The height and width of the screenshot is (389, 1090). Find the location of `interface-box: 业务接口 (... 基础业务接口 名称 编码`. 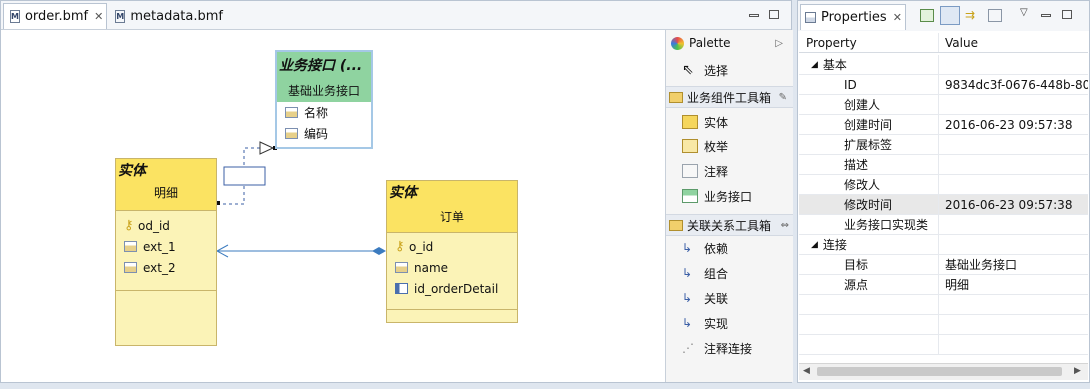

interface-box: 业务接口 (... 基础业务接口 名称 编码 is located at coordinates (324, 99).